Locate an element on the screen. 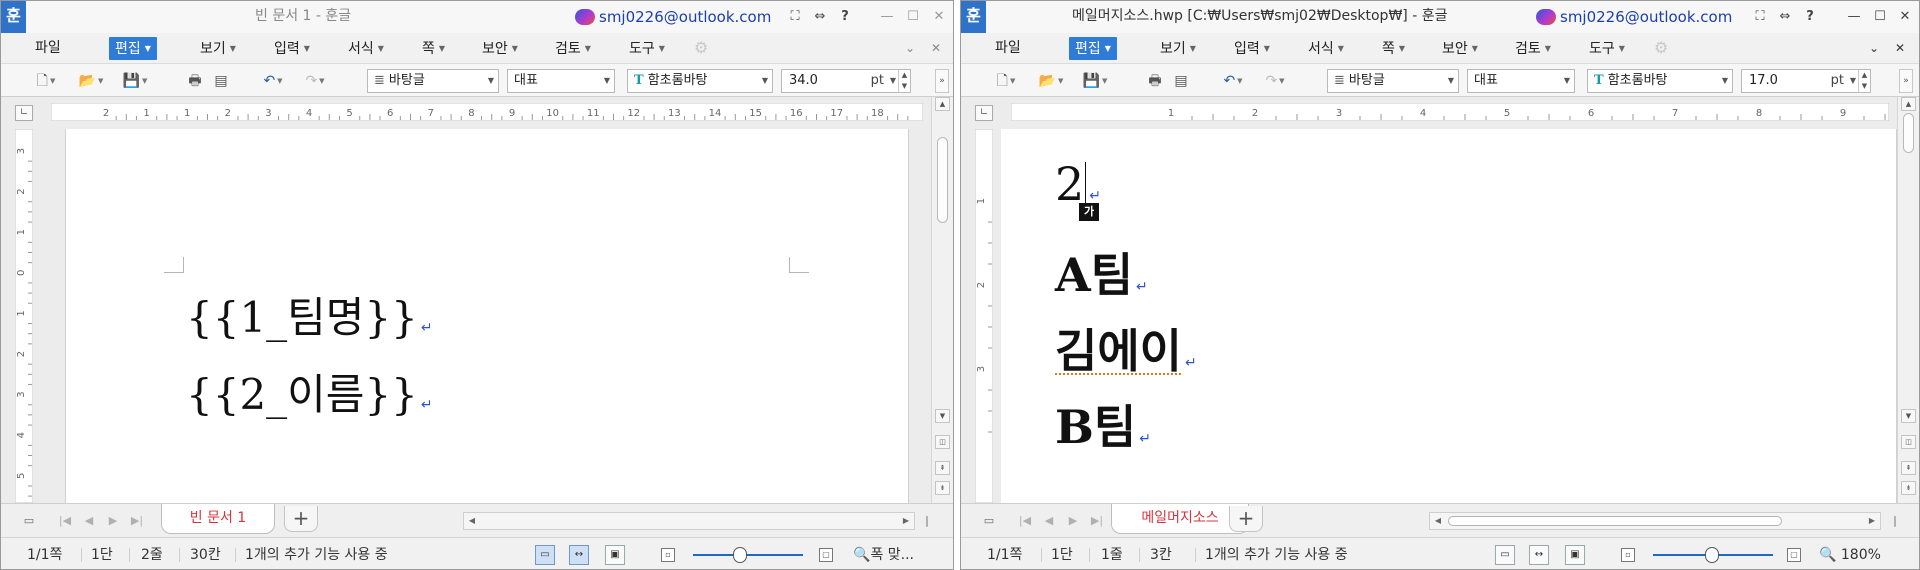  toolbar-more-icon: » is located at coordinates (942, 81).